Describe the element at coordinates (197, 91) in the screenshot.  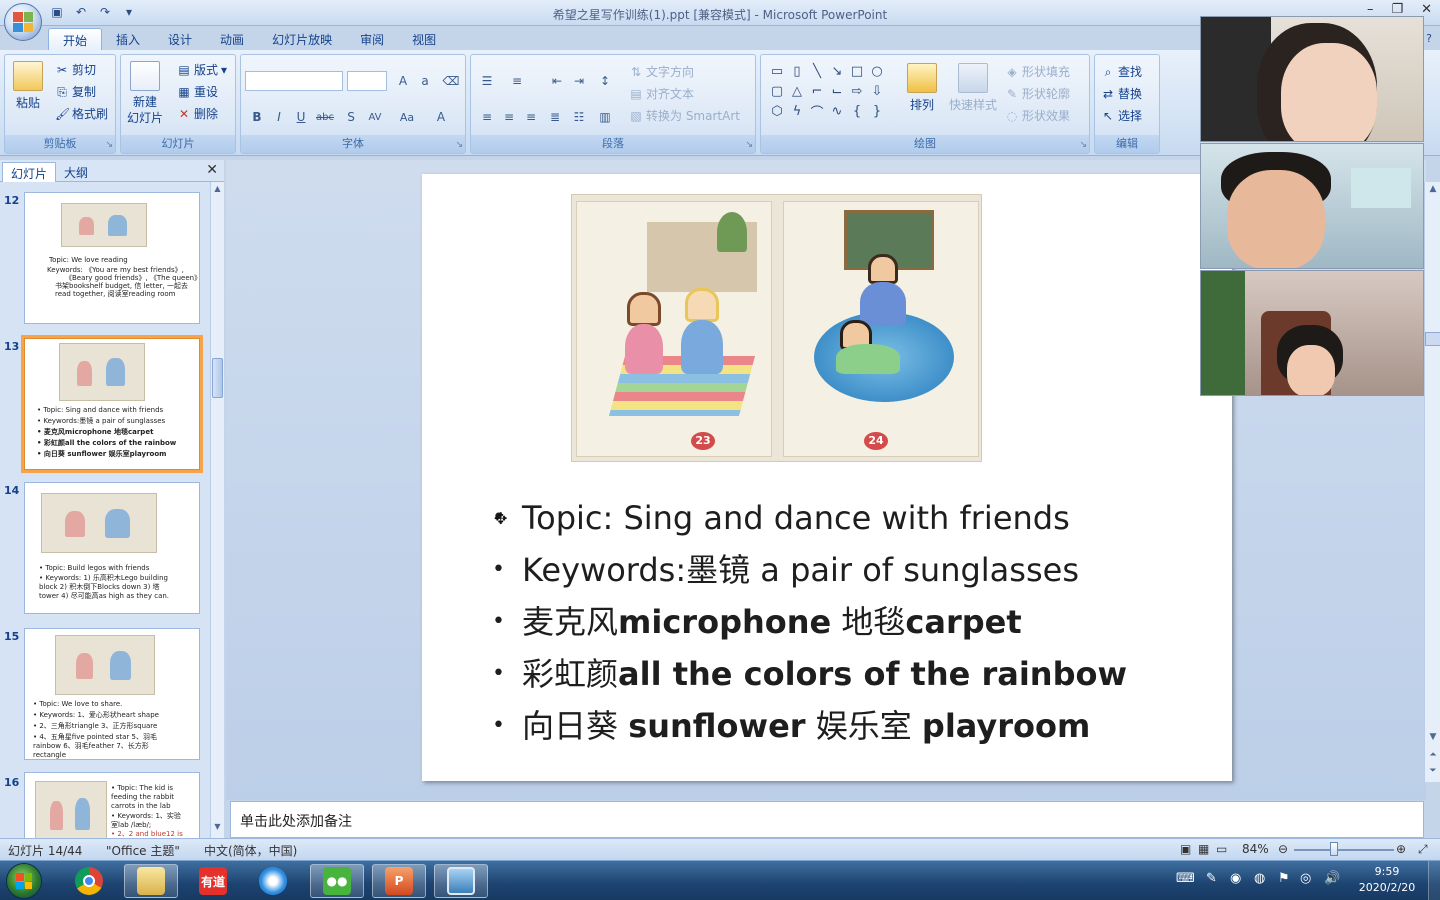
I see `reset-button: ▦ 重设` at that location.